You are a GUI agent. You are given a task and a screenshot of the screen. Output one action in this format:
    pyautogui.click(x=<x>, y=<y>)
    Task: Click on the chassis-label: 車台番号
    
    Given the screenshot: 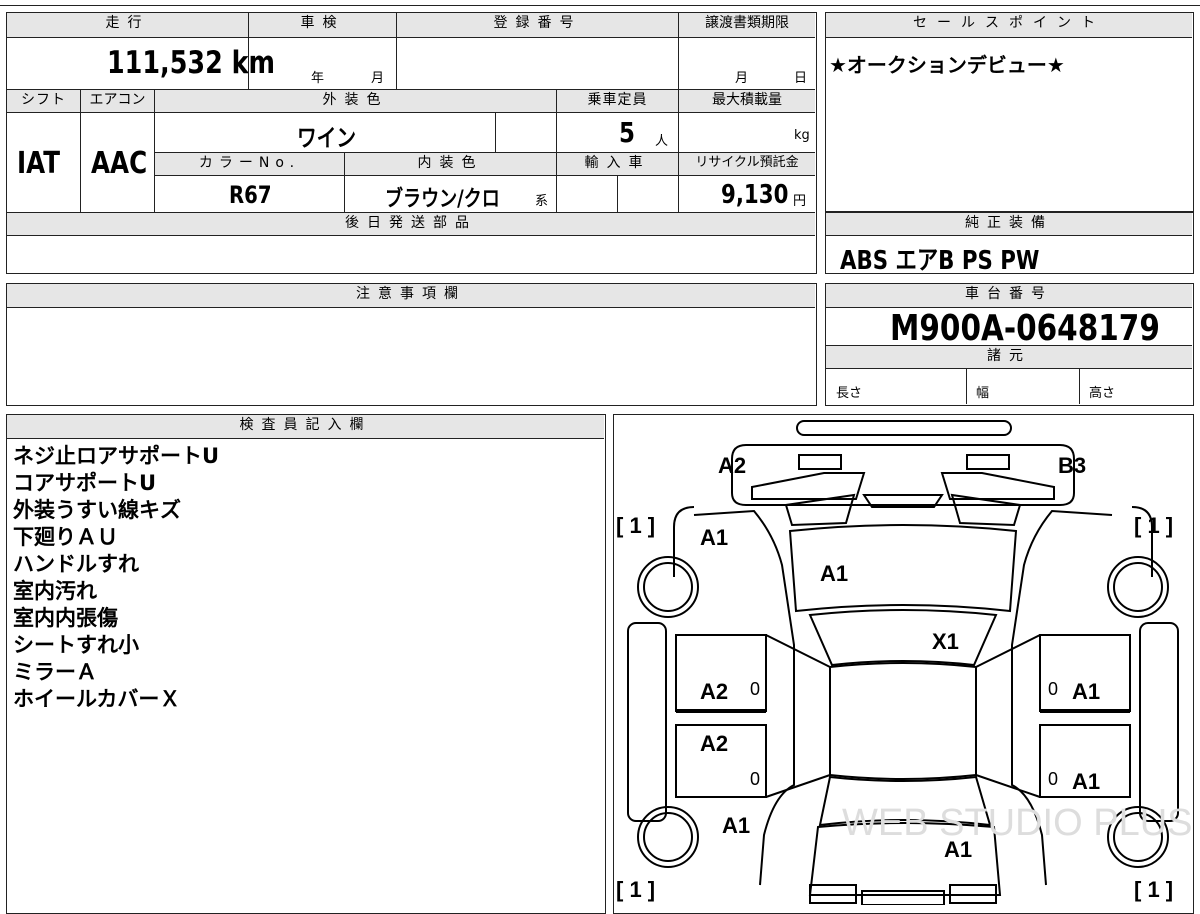 What is the action you would take?
    pyautogui.click(x=1009, y=295)
    